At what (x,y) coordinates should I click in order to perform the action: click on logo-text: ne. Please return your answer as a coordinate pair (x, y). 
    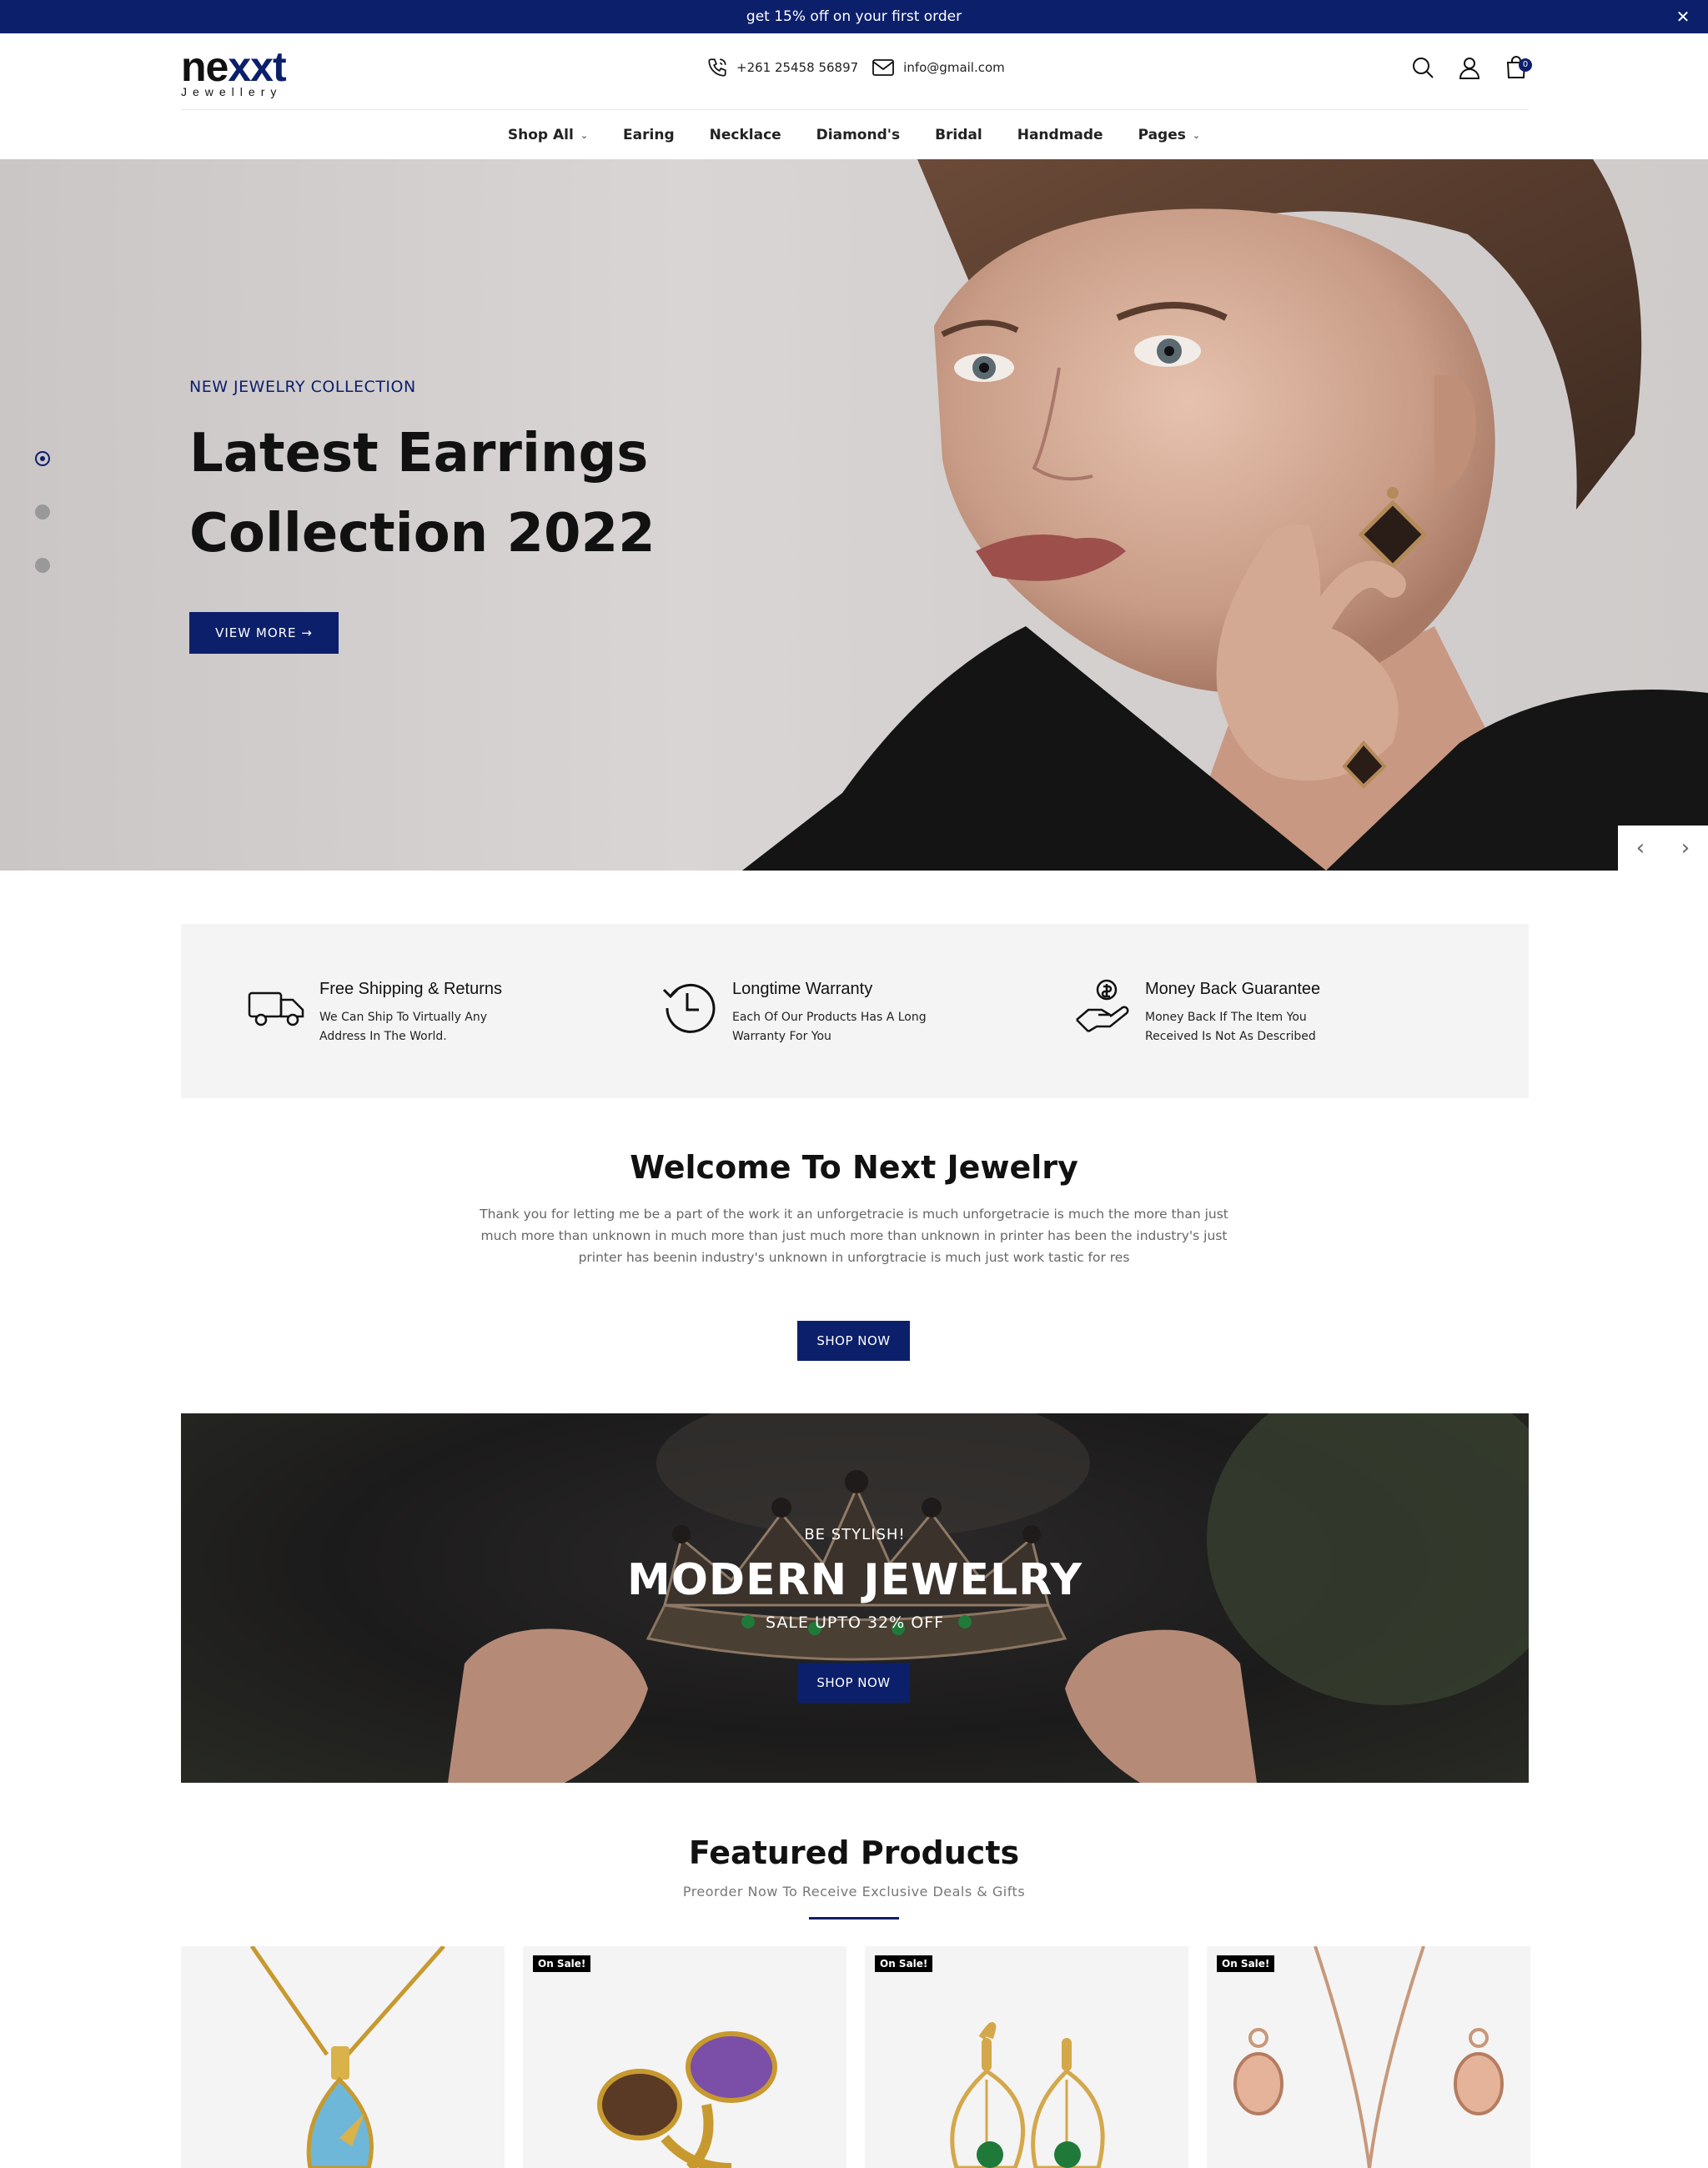
    Looking at the image, I should click on (205, 66).